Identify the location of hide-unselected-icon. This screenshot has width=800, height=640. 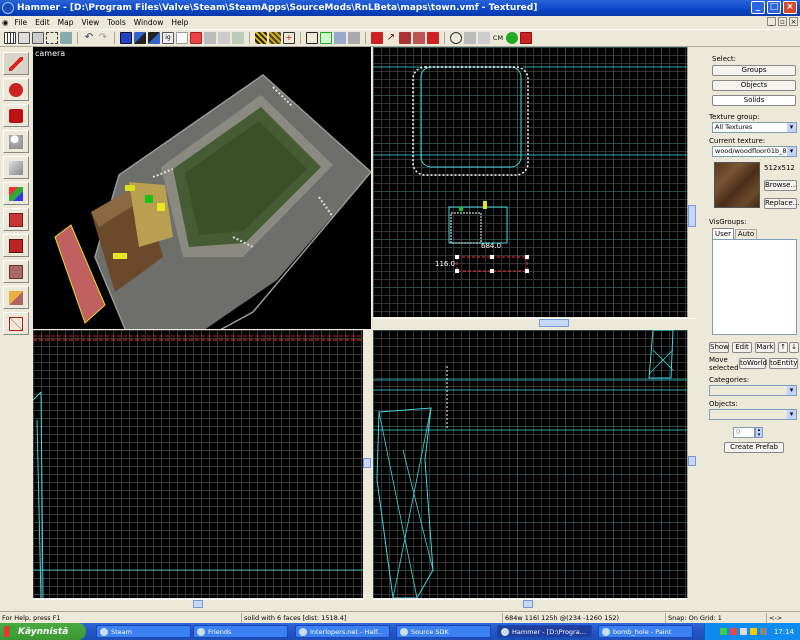
(196, 38).